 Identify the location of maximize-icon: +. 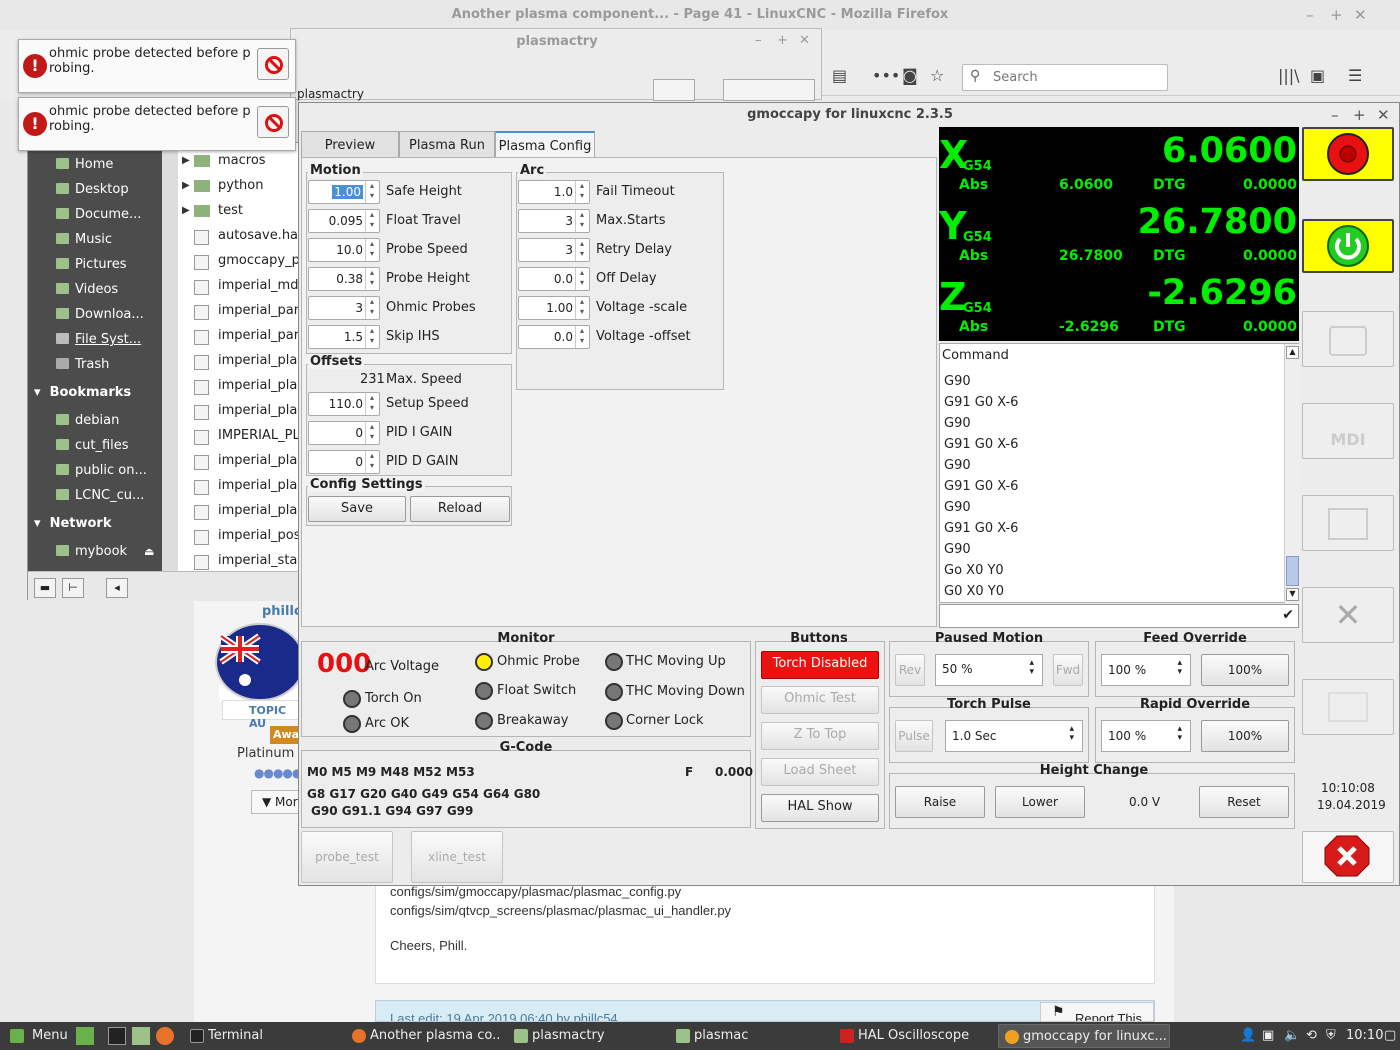
(1336, 15).